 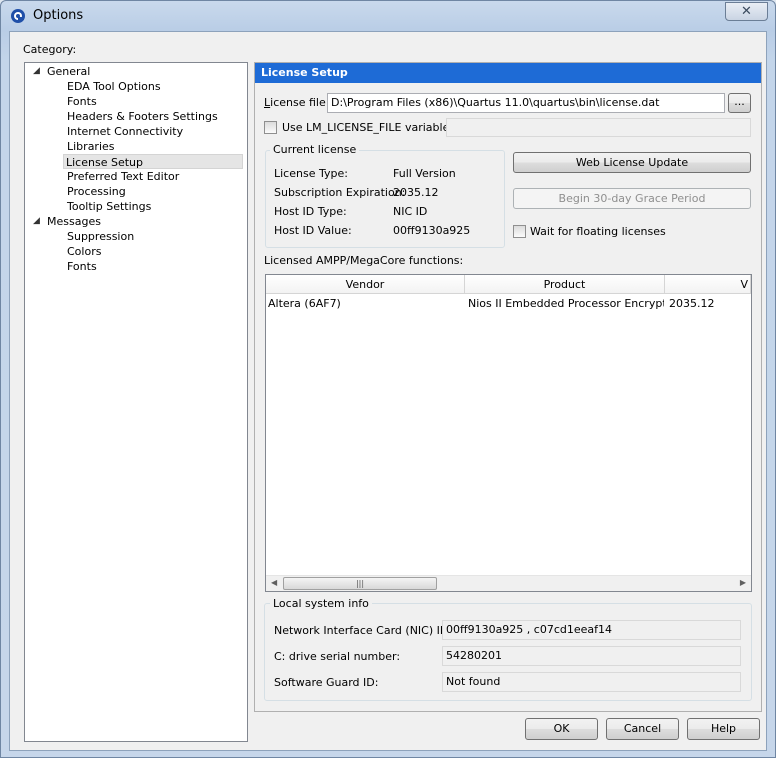 I want to click on row-vendor-cell: Altera (6AF7), so click(x=365, y=303).